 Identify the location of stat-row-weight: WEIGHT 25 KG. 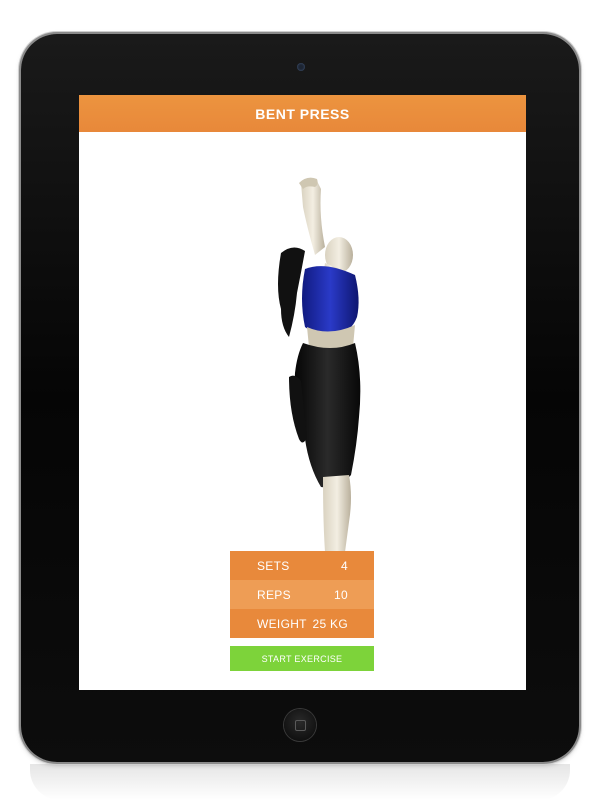
(302, 623).